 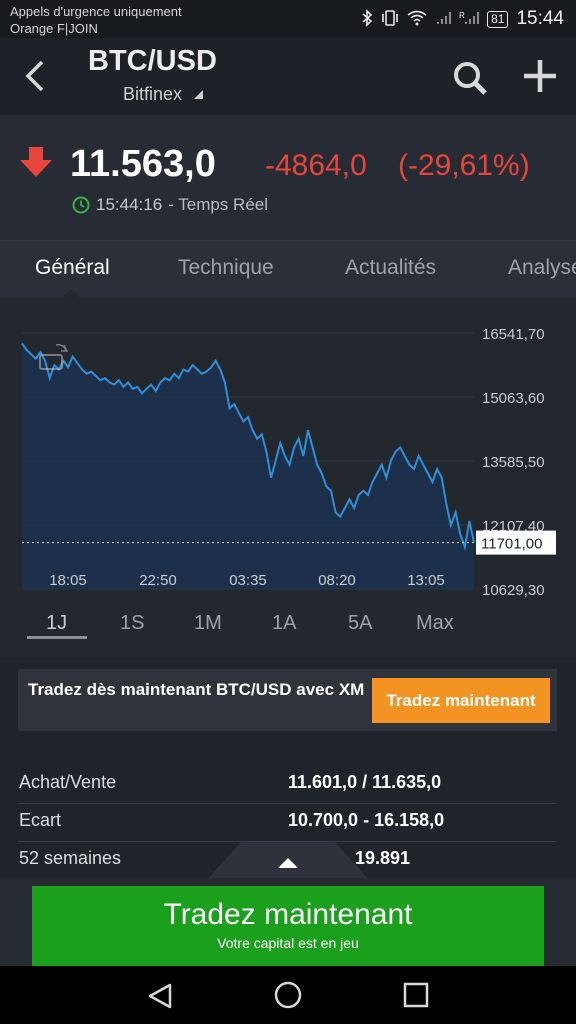 What do you see at coordinates (72, 268) in the screenshot?
I see `tab-general: Général` at bounding box center [72, 268].